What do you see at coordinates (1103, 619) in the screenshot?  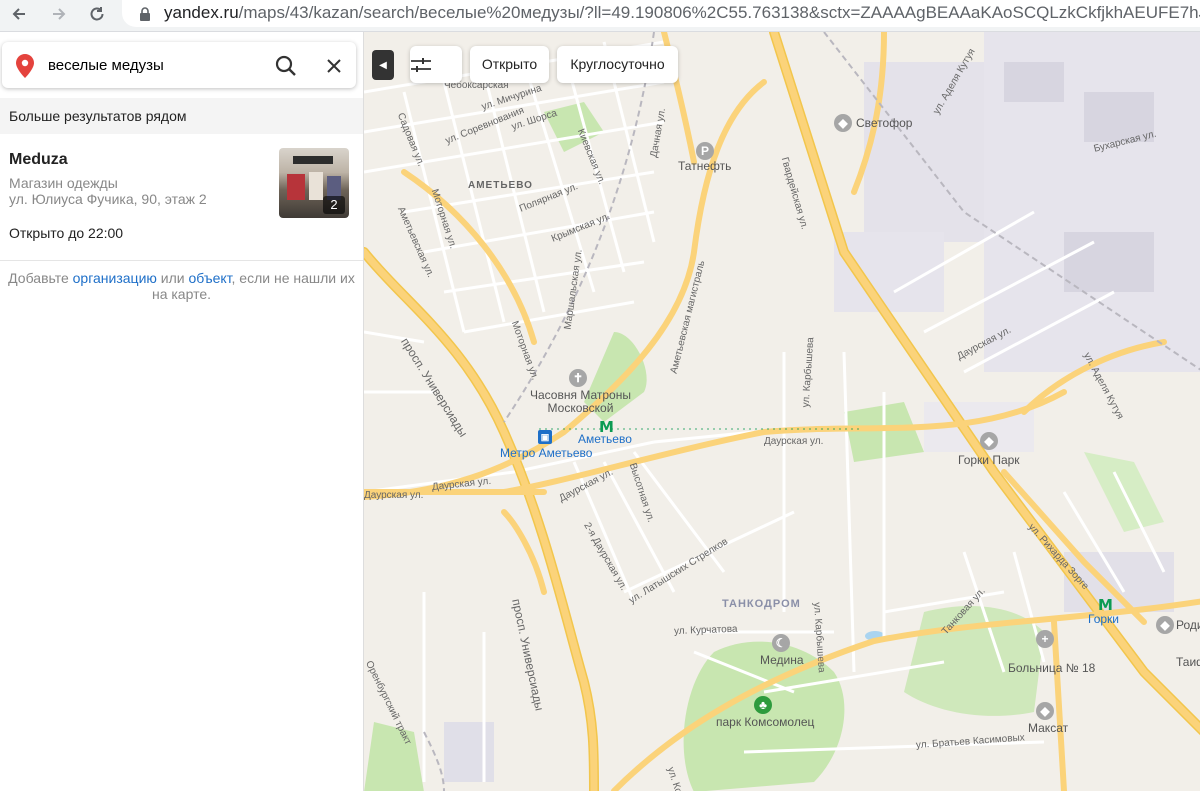 I see `metro-label: Горки` at bounding box center [1103, 619].